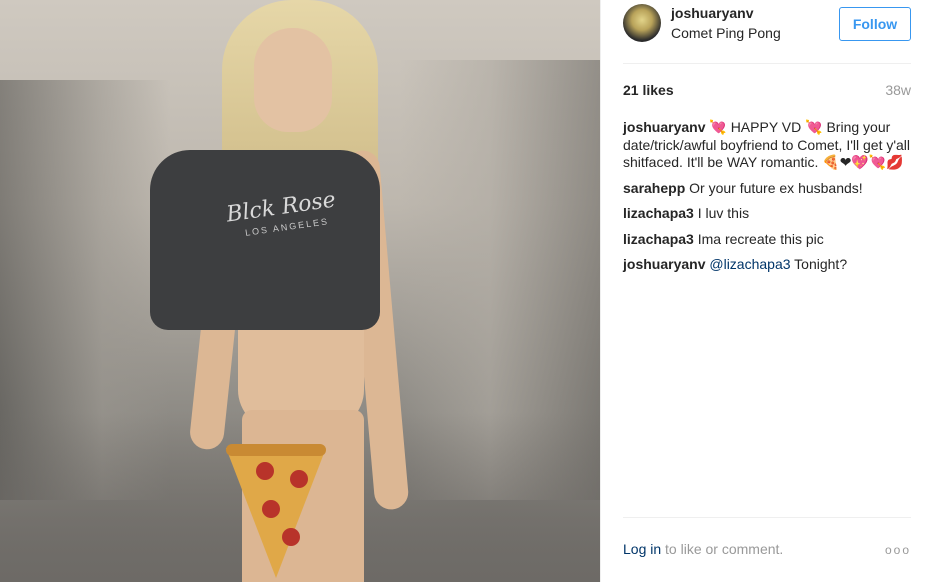 This screenshot has width=932, height=582. What do you see at coordinates (712, 13) in the screenshot?
I see `post-username: joshuaryanv` at bounding box center [712, 13].